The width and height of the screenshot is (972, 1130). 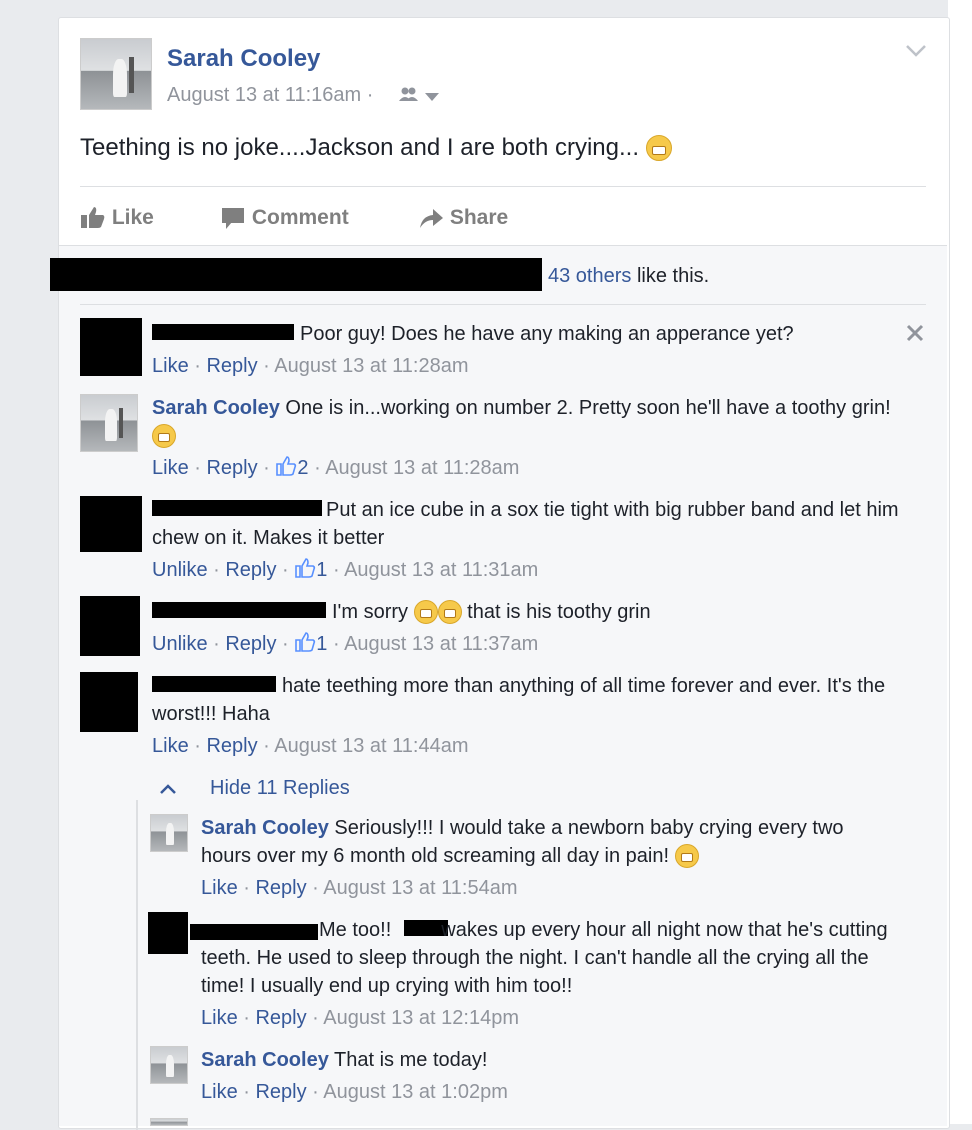 I want to click on like-action-button: Like, so click(x=117, y=218).